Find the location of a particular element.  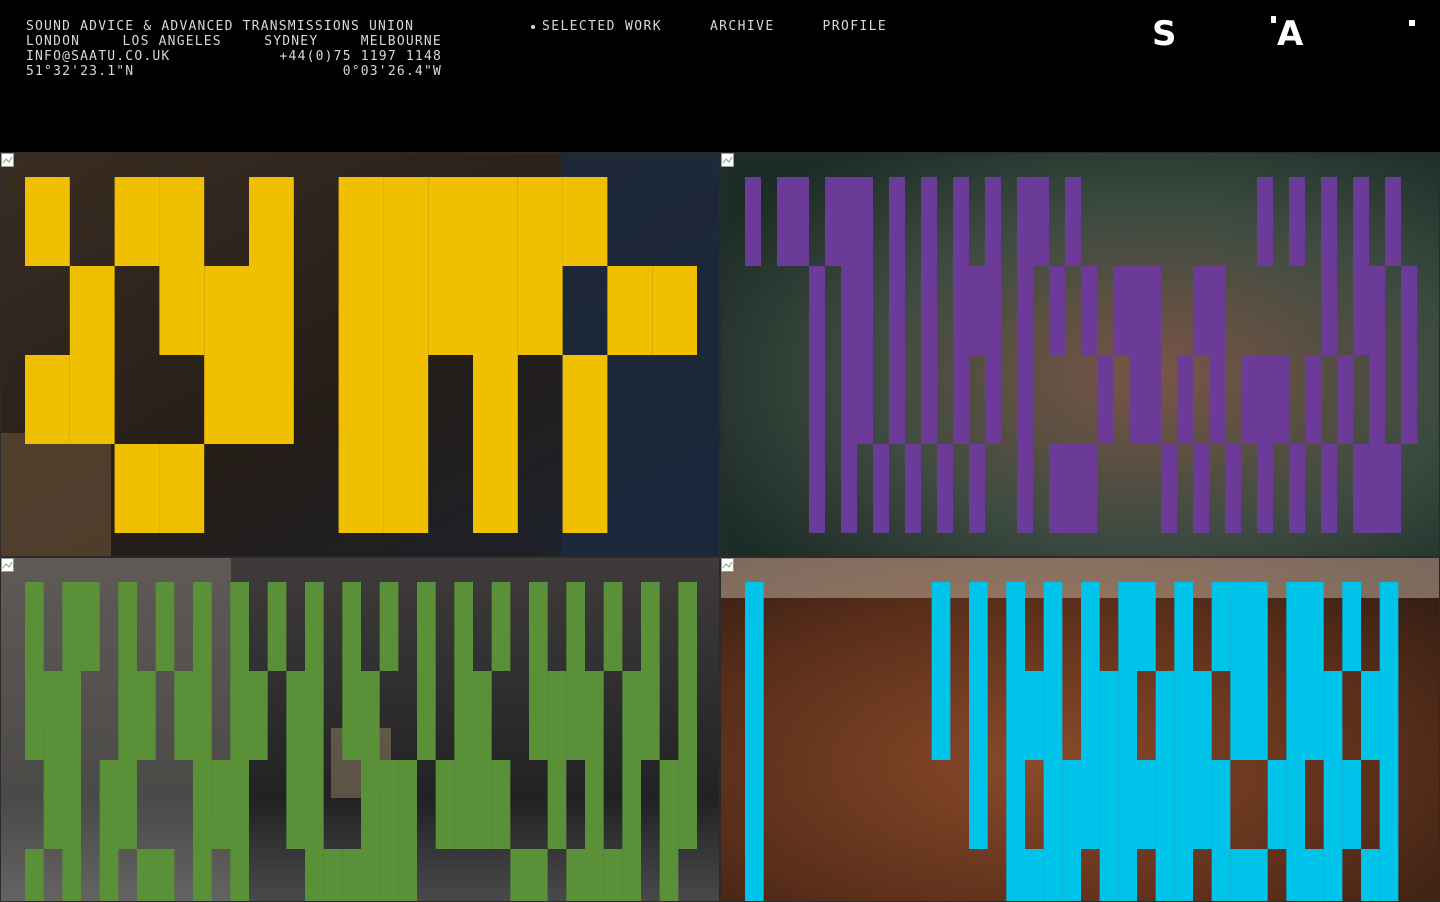

nav-selected-work: SELECTED WORK is located at coordinates (596, 26).